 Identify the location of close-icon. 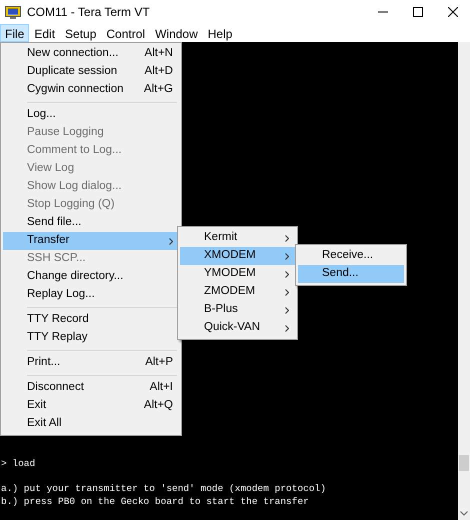
(453, 12).